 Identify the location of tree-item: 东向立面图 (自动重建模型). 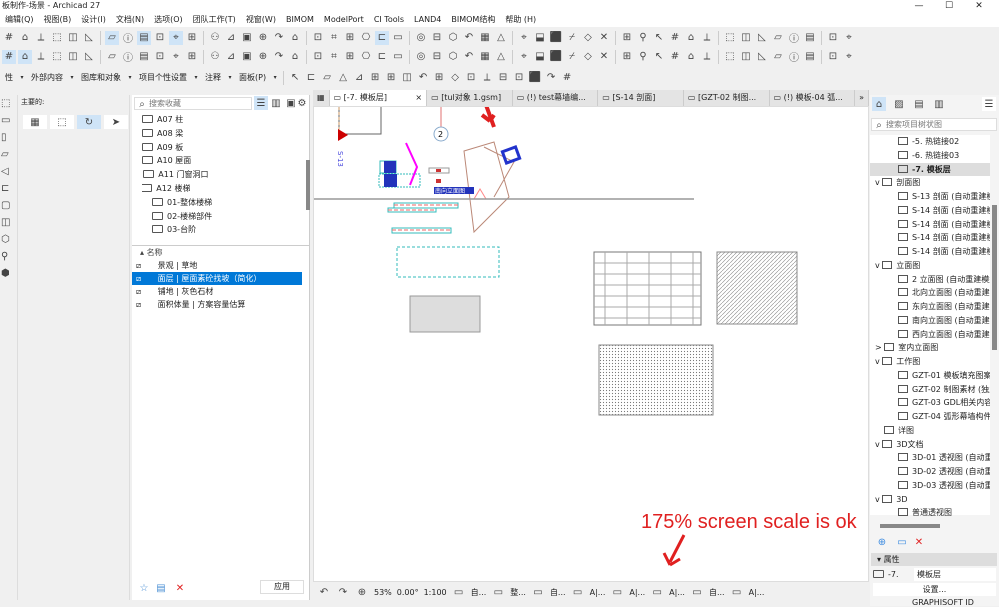
(930, 306).